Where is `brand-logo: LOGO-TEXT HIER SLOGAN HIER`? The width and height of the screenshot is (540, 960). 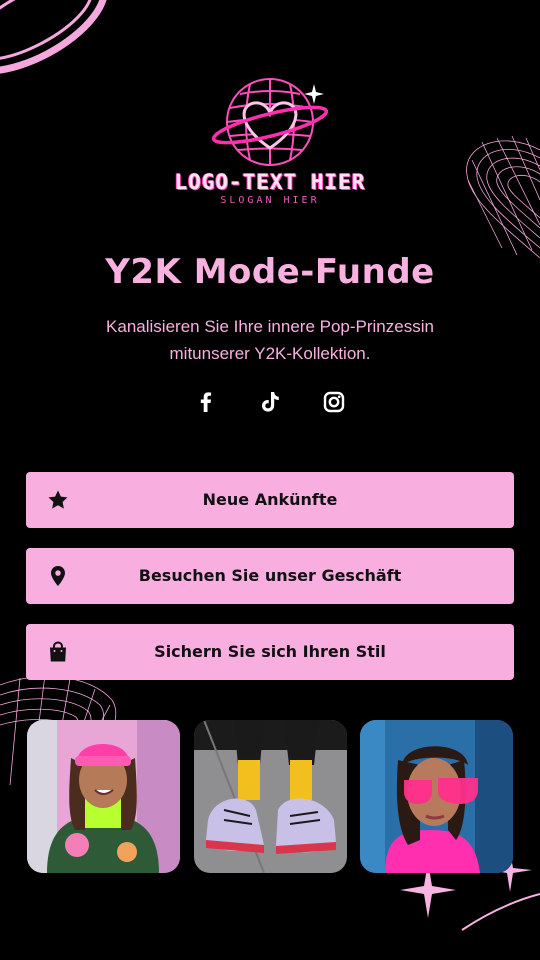
brand-logo: LOGO-TEXT HIER SLOGAN HIER is located at coordinates (270, 138).